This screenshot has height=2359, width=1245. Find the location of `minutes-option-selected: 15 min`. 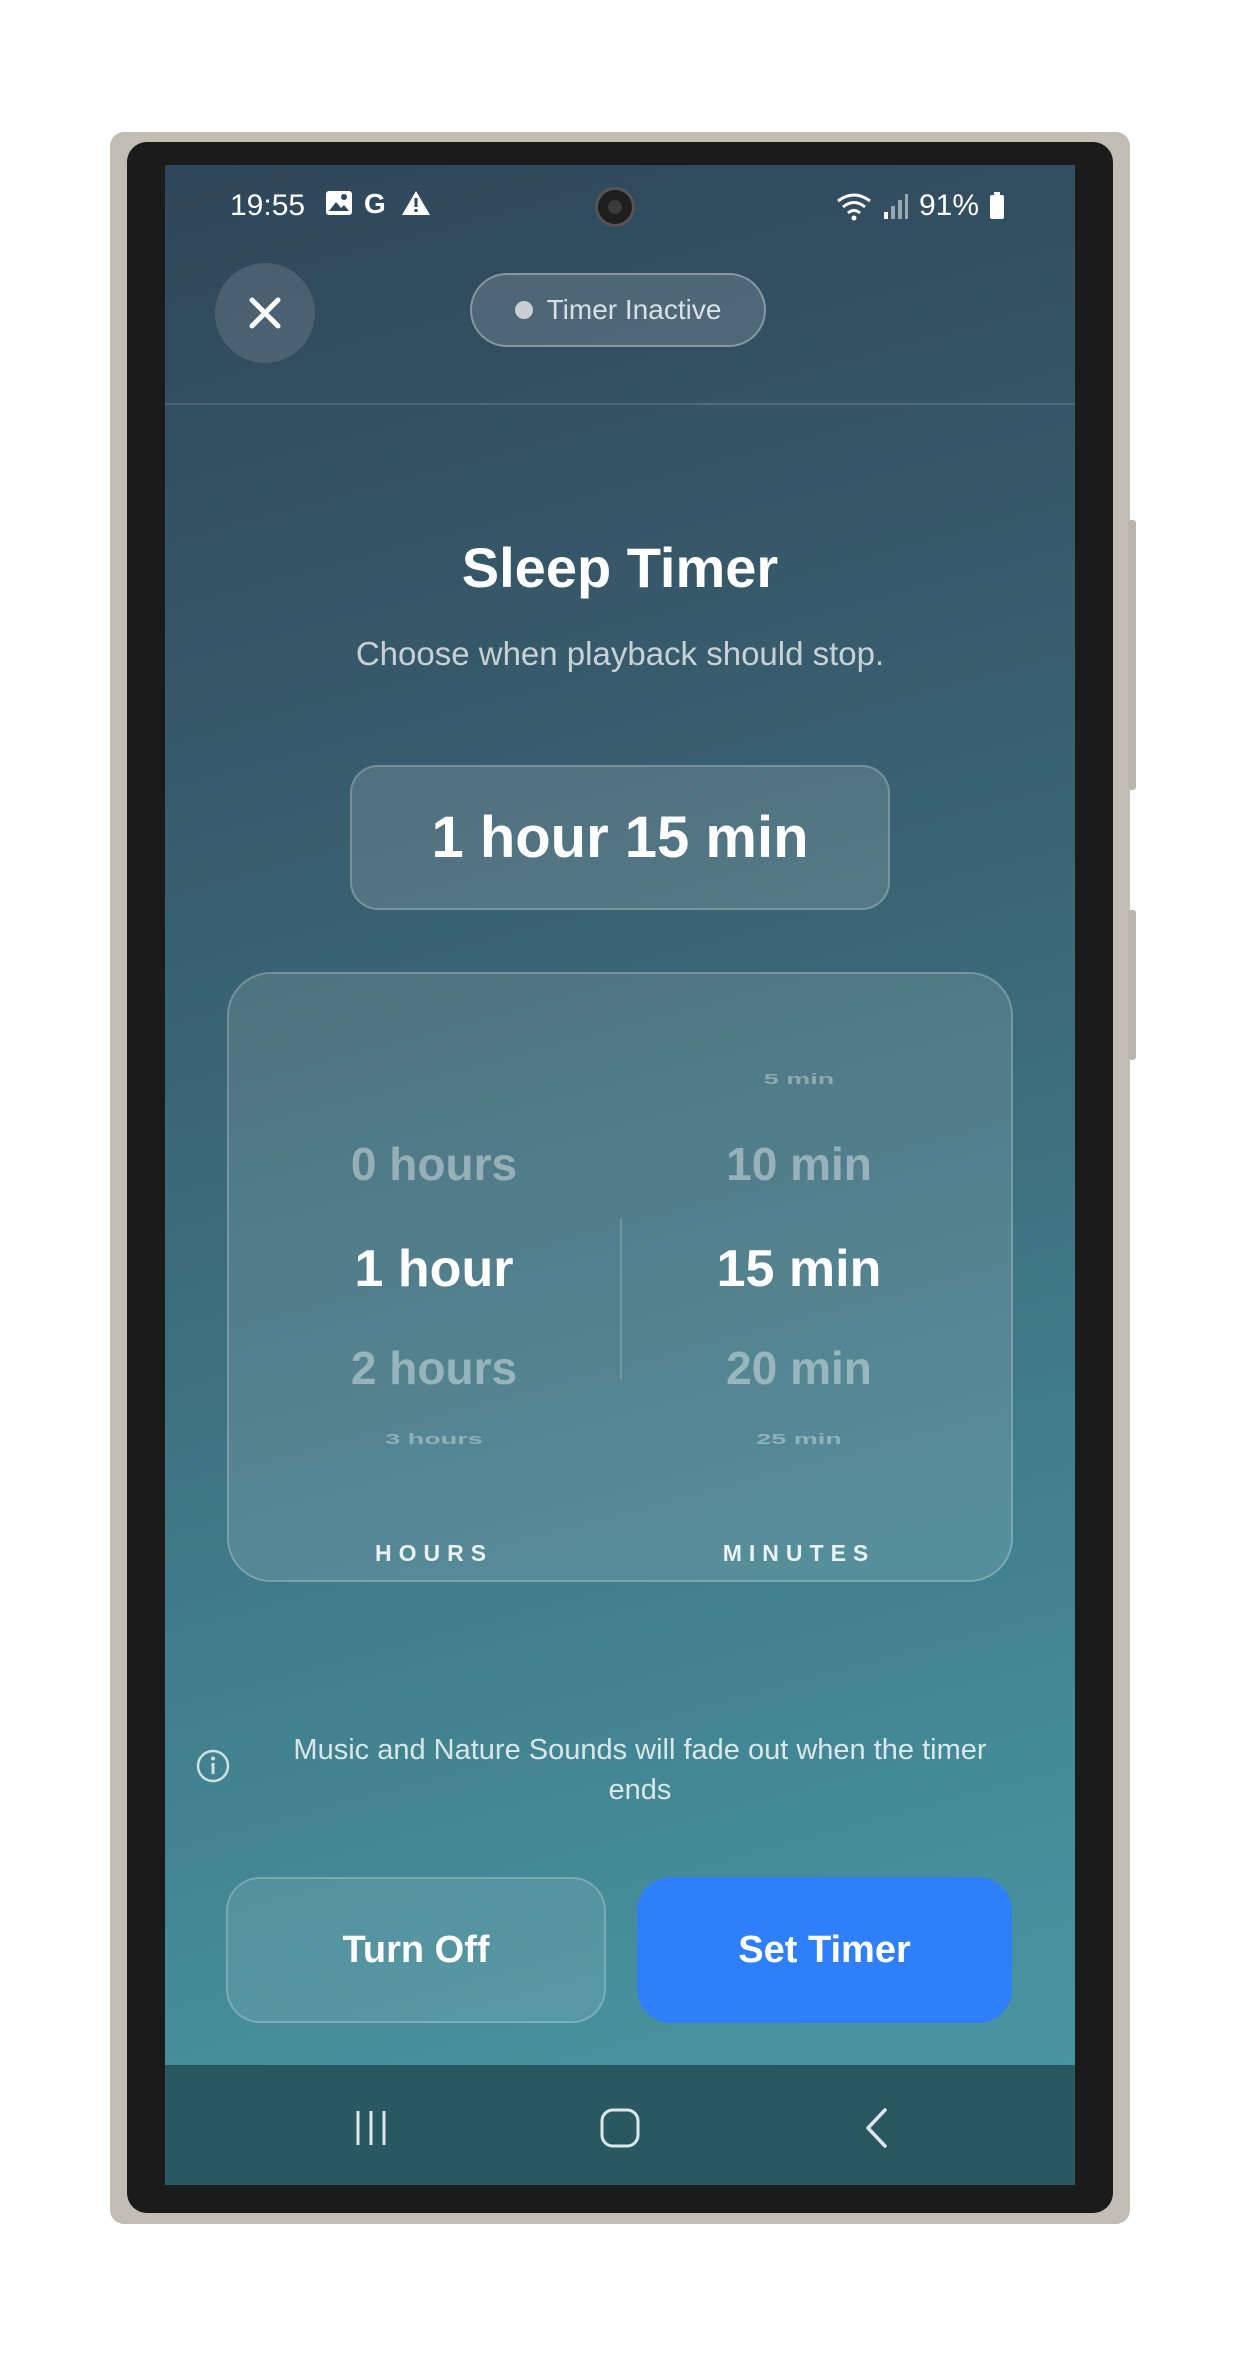

minutes-option-selected: 15 min is located at coordinates (799, 1269).